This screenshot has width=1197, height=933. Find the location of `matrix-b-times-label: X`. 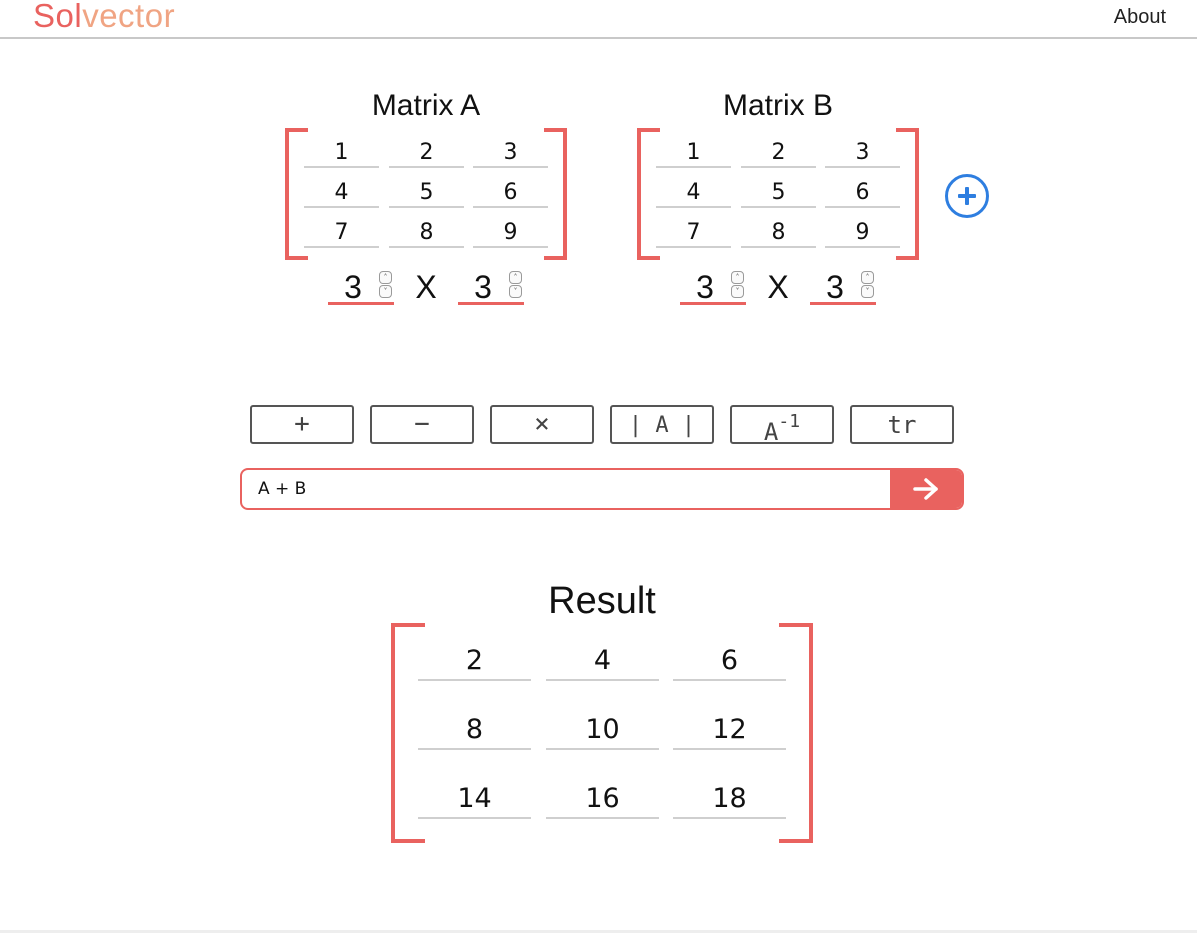

matrix-b-times-label: X is located at coordinates (778, 287).